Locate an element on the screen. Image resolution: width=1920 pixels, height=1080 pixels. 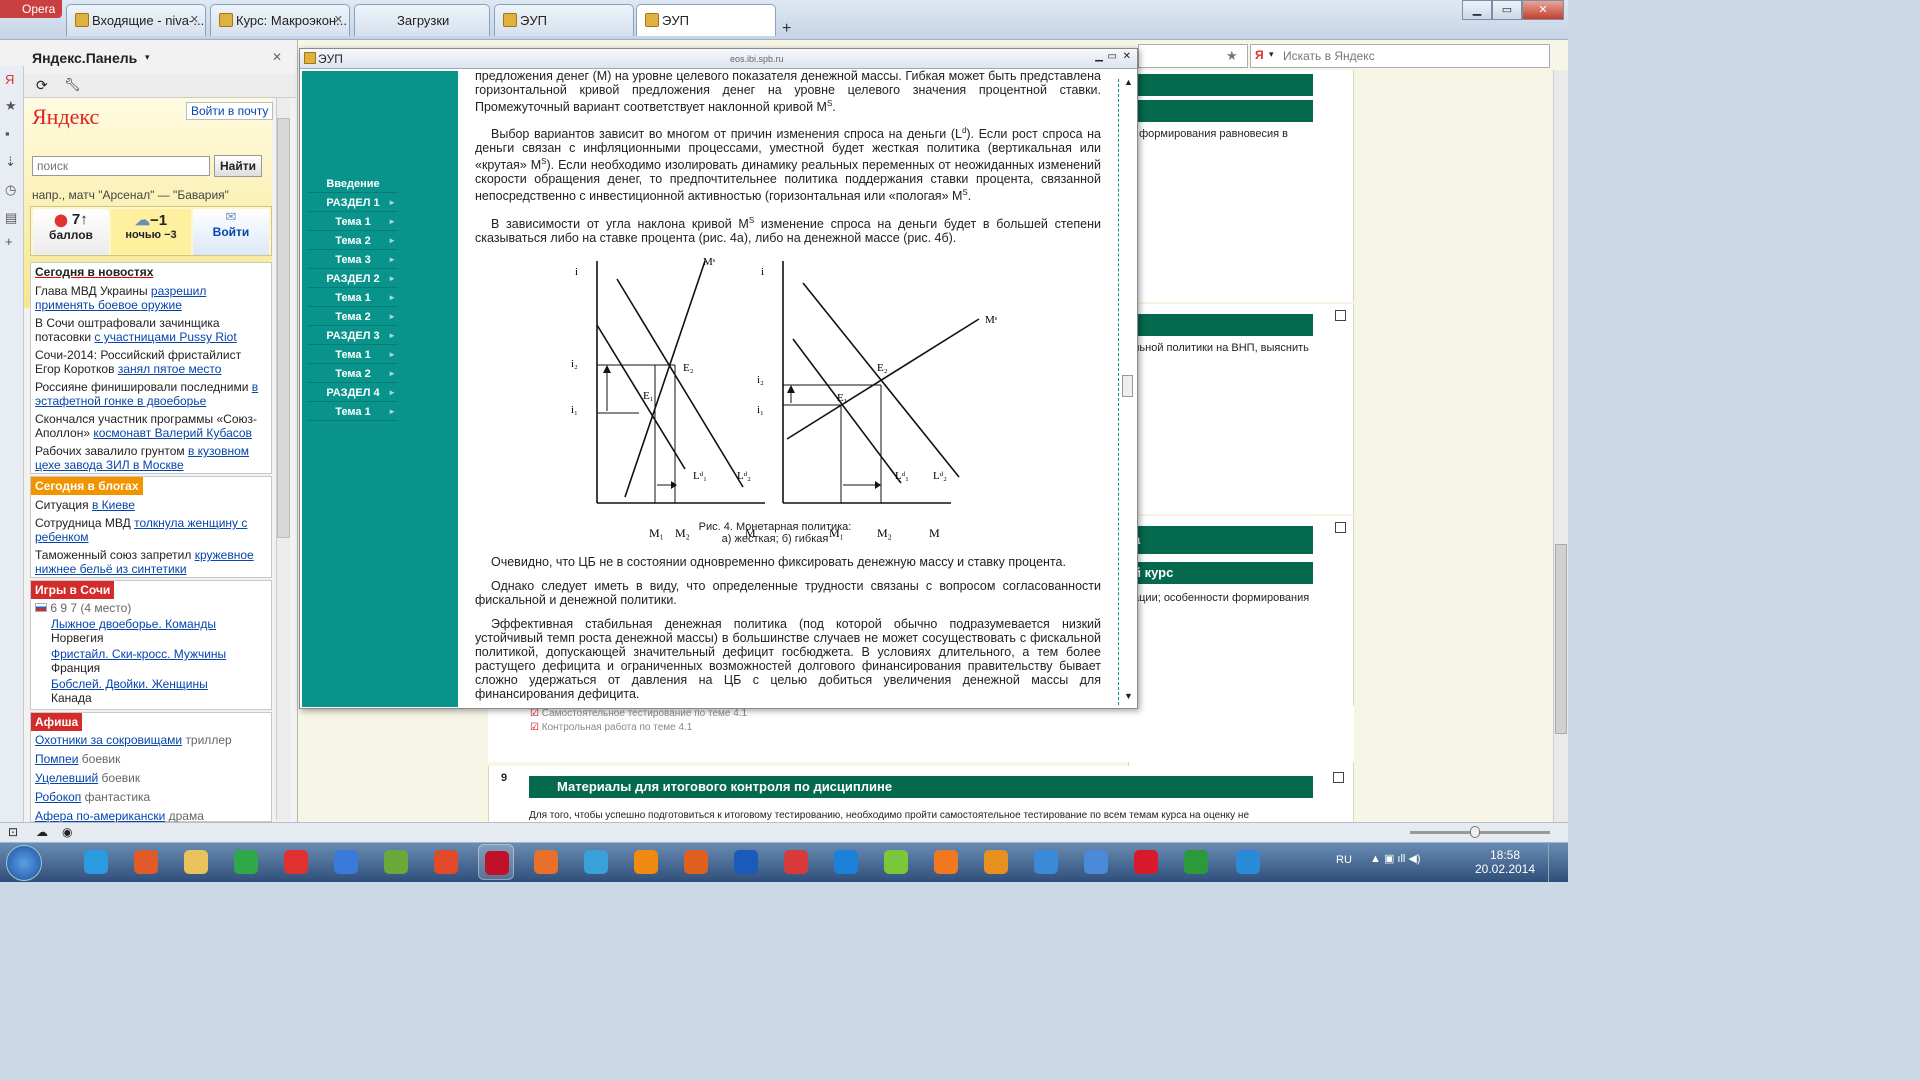
event-link: Фристайл. Ски-кросс. Мужчины is located at coordinates (138, 654).